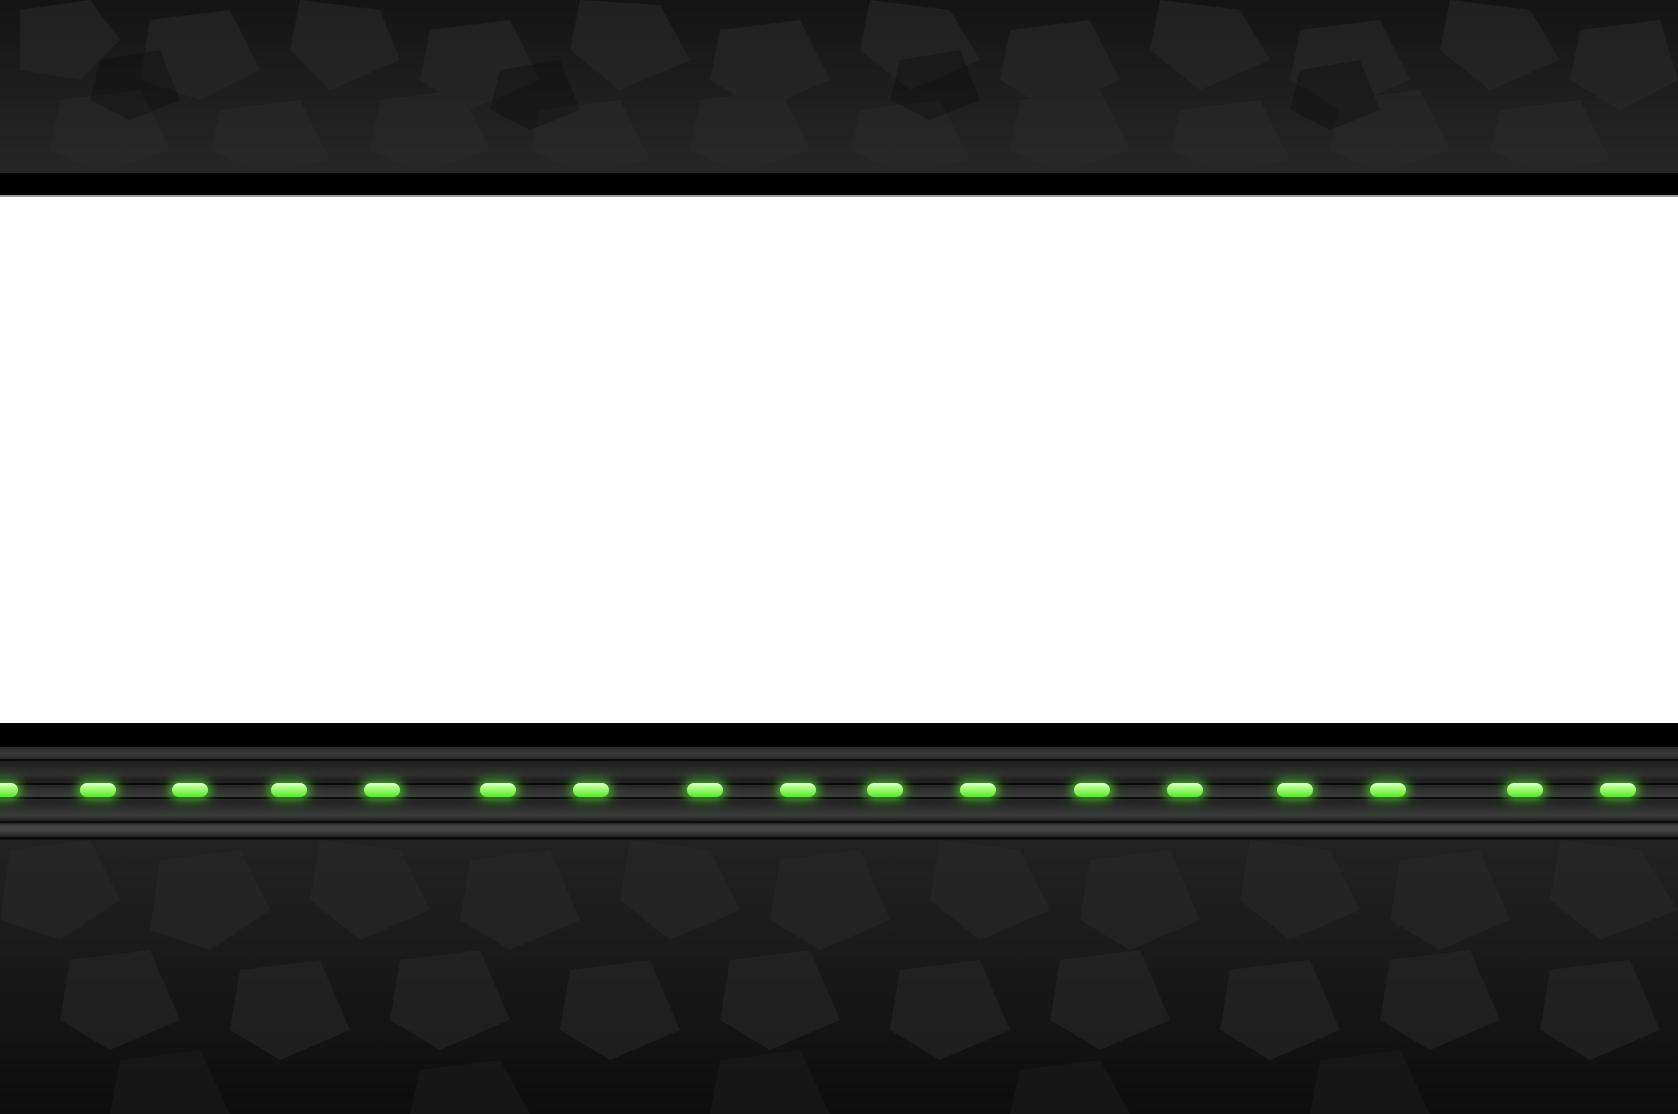 This screenshot has width=1678, height=1114. What do you see at coordinates (839, 735) in the screenshot?
I see `bottom-frame-border` at bounding box center [839, 735].